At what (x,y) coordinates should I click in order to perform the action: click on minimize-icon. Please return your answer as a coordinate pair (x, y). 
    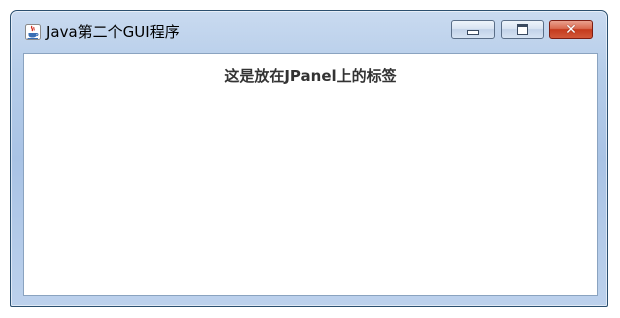
    Looking at the image, I should click on (473, 32).